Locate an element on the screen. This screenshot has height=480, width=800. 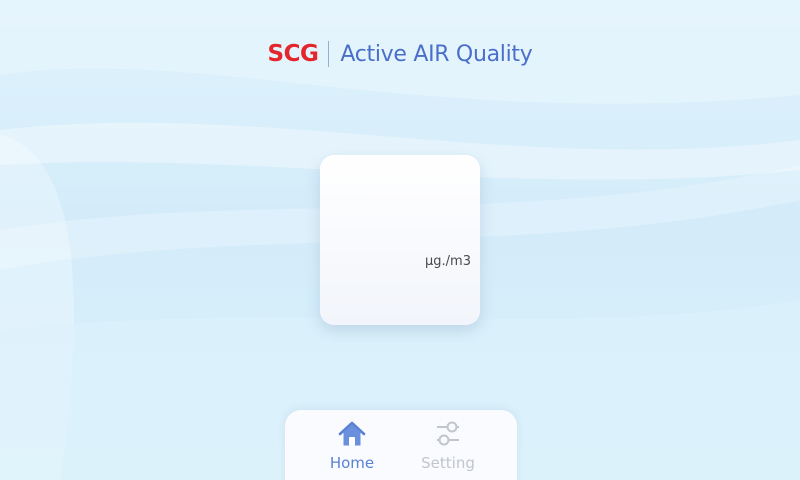
settings-sliders-icon is located at coordinates (448, 433).